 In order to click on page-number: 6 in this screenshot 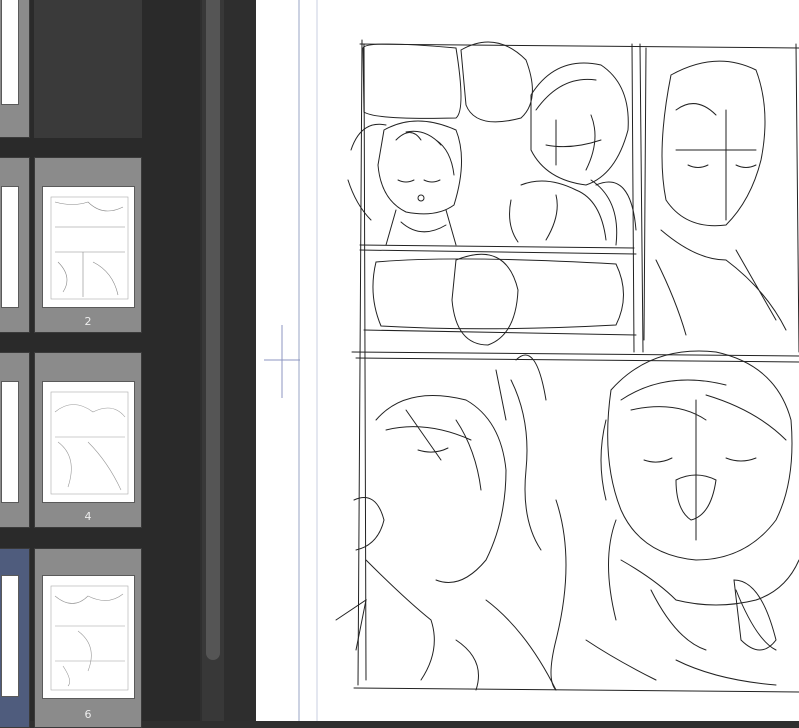, I will do `click(88, 714)`.